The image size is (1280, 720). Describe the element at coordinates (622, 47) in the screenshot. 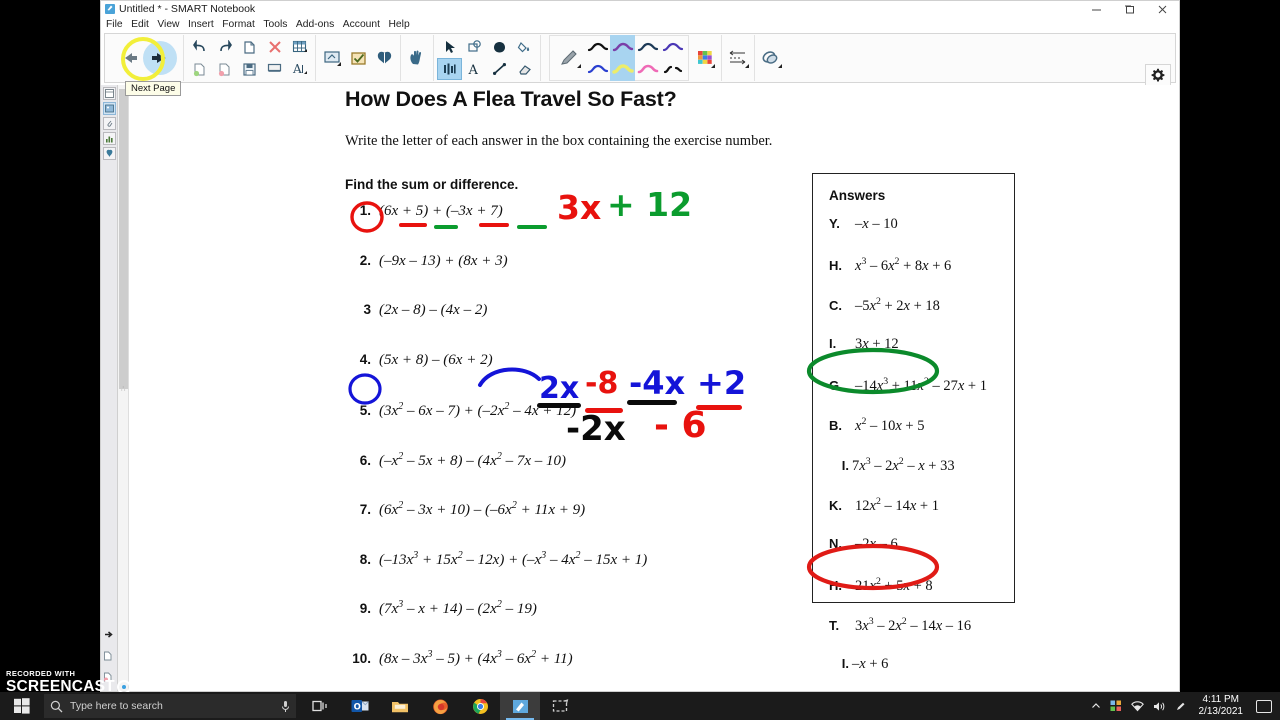

I see `pen-purple-button` at that location.